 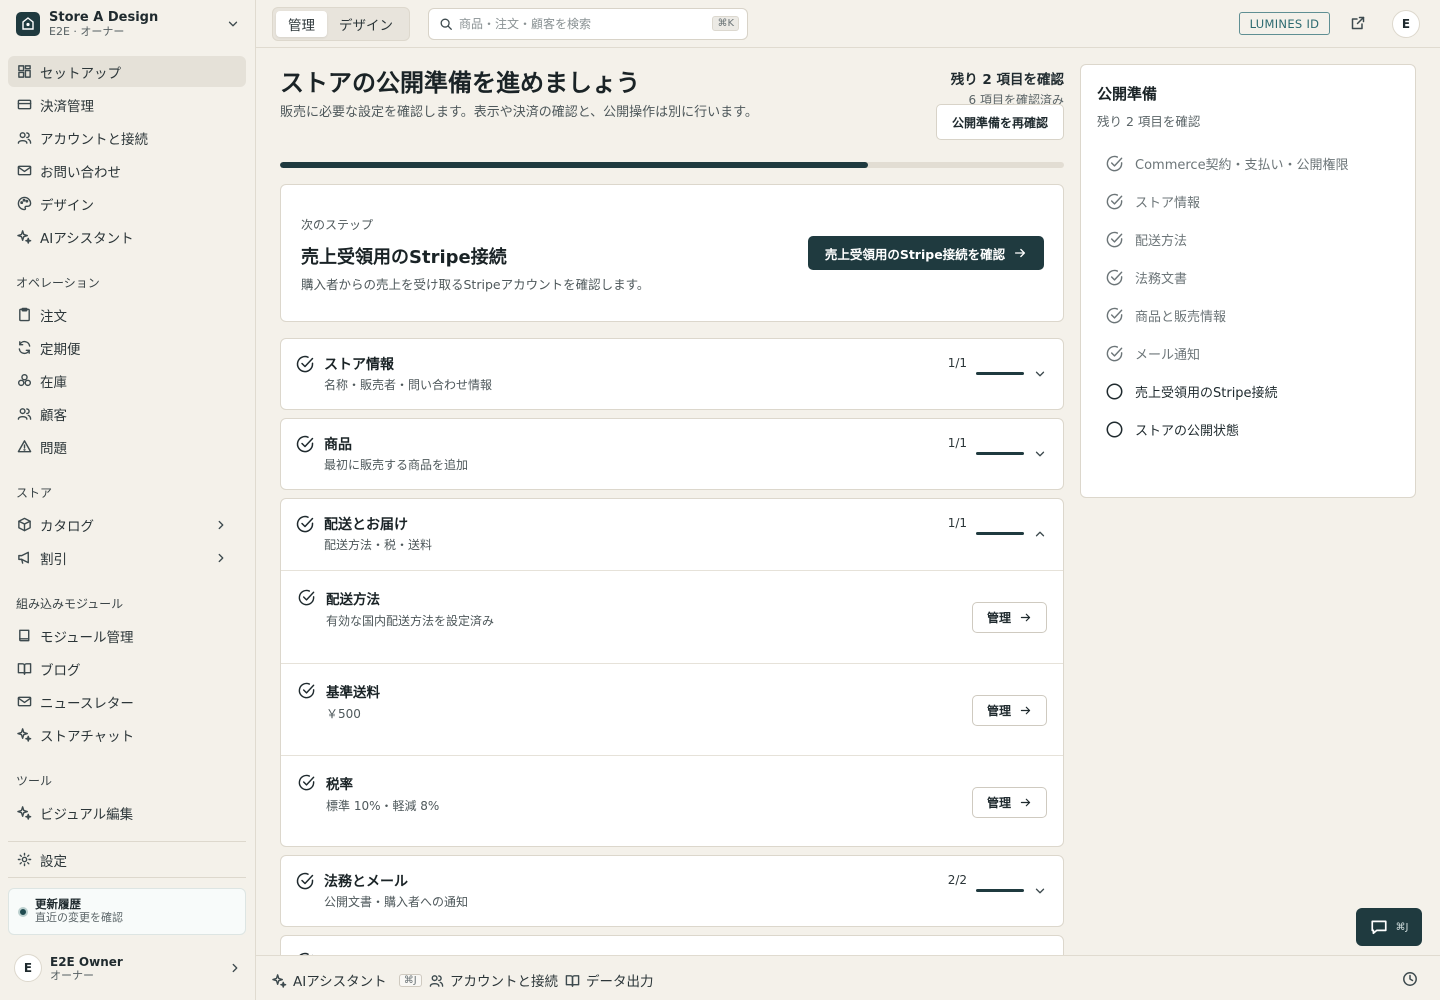 What do you see at coordinates (130, 968) in the screenshot?
I see `user-menu: E E2E Owner オーナー` at bounding box center [130, 968].